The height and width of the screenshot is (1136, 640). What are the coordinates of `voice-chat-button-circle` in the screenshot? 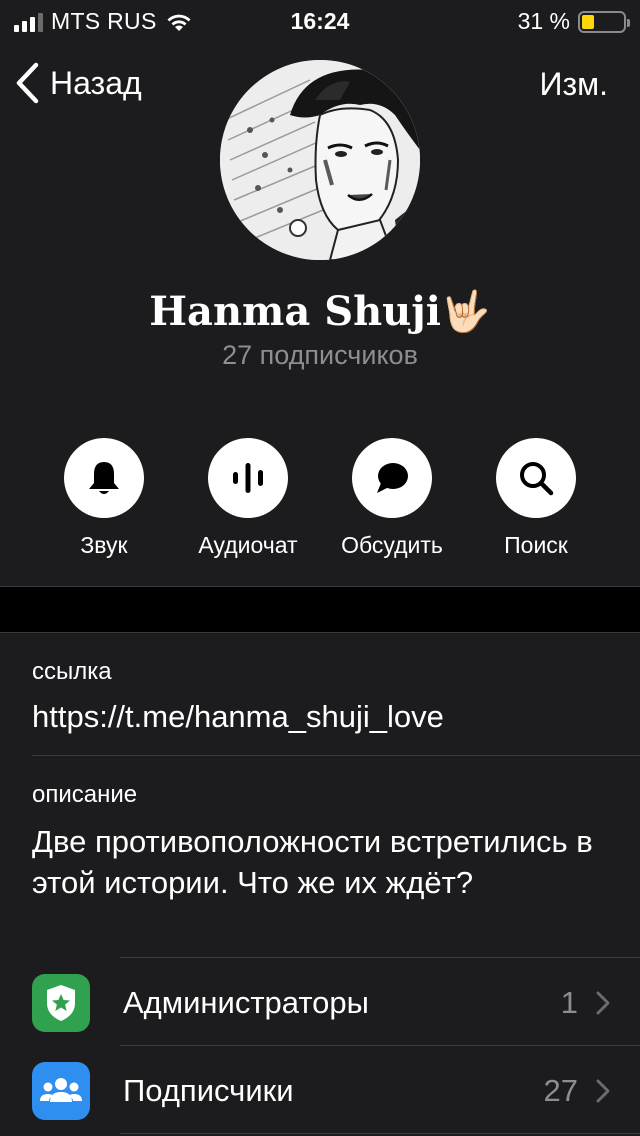 It's located at (248, 478).